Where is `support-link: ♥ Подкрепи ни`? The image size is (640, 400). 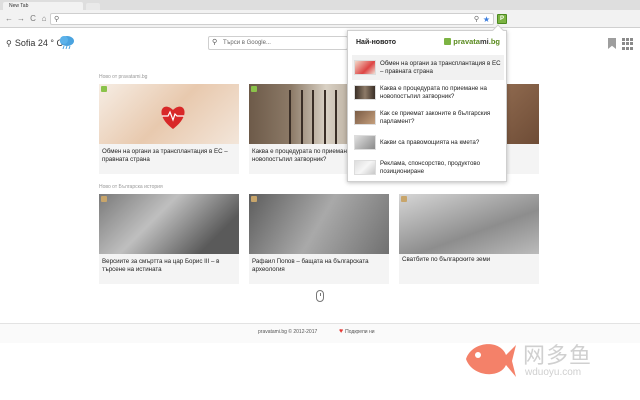 support-link: ♥ Подкрепи ни is located at coordinates (357, 332).